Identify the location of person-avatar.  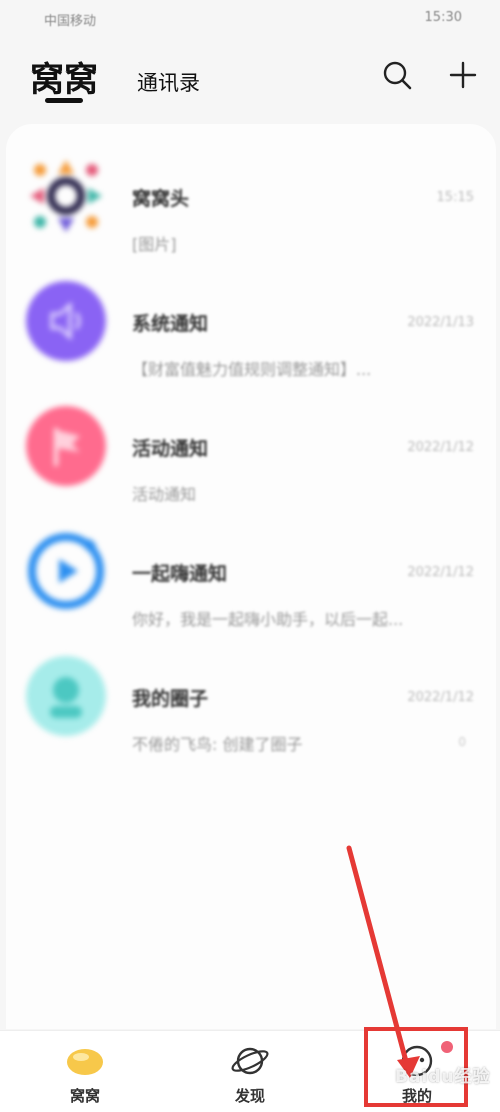
(66, 696).